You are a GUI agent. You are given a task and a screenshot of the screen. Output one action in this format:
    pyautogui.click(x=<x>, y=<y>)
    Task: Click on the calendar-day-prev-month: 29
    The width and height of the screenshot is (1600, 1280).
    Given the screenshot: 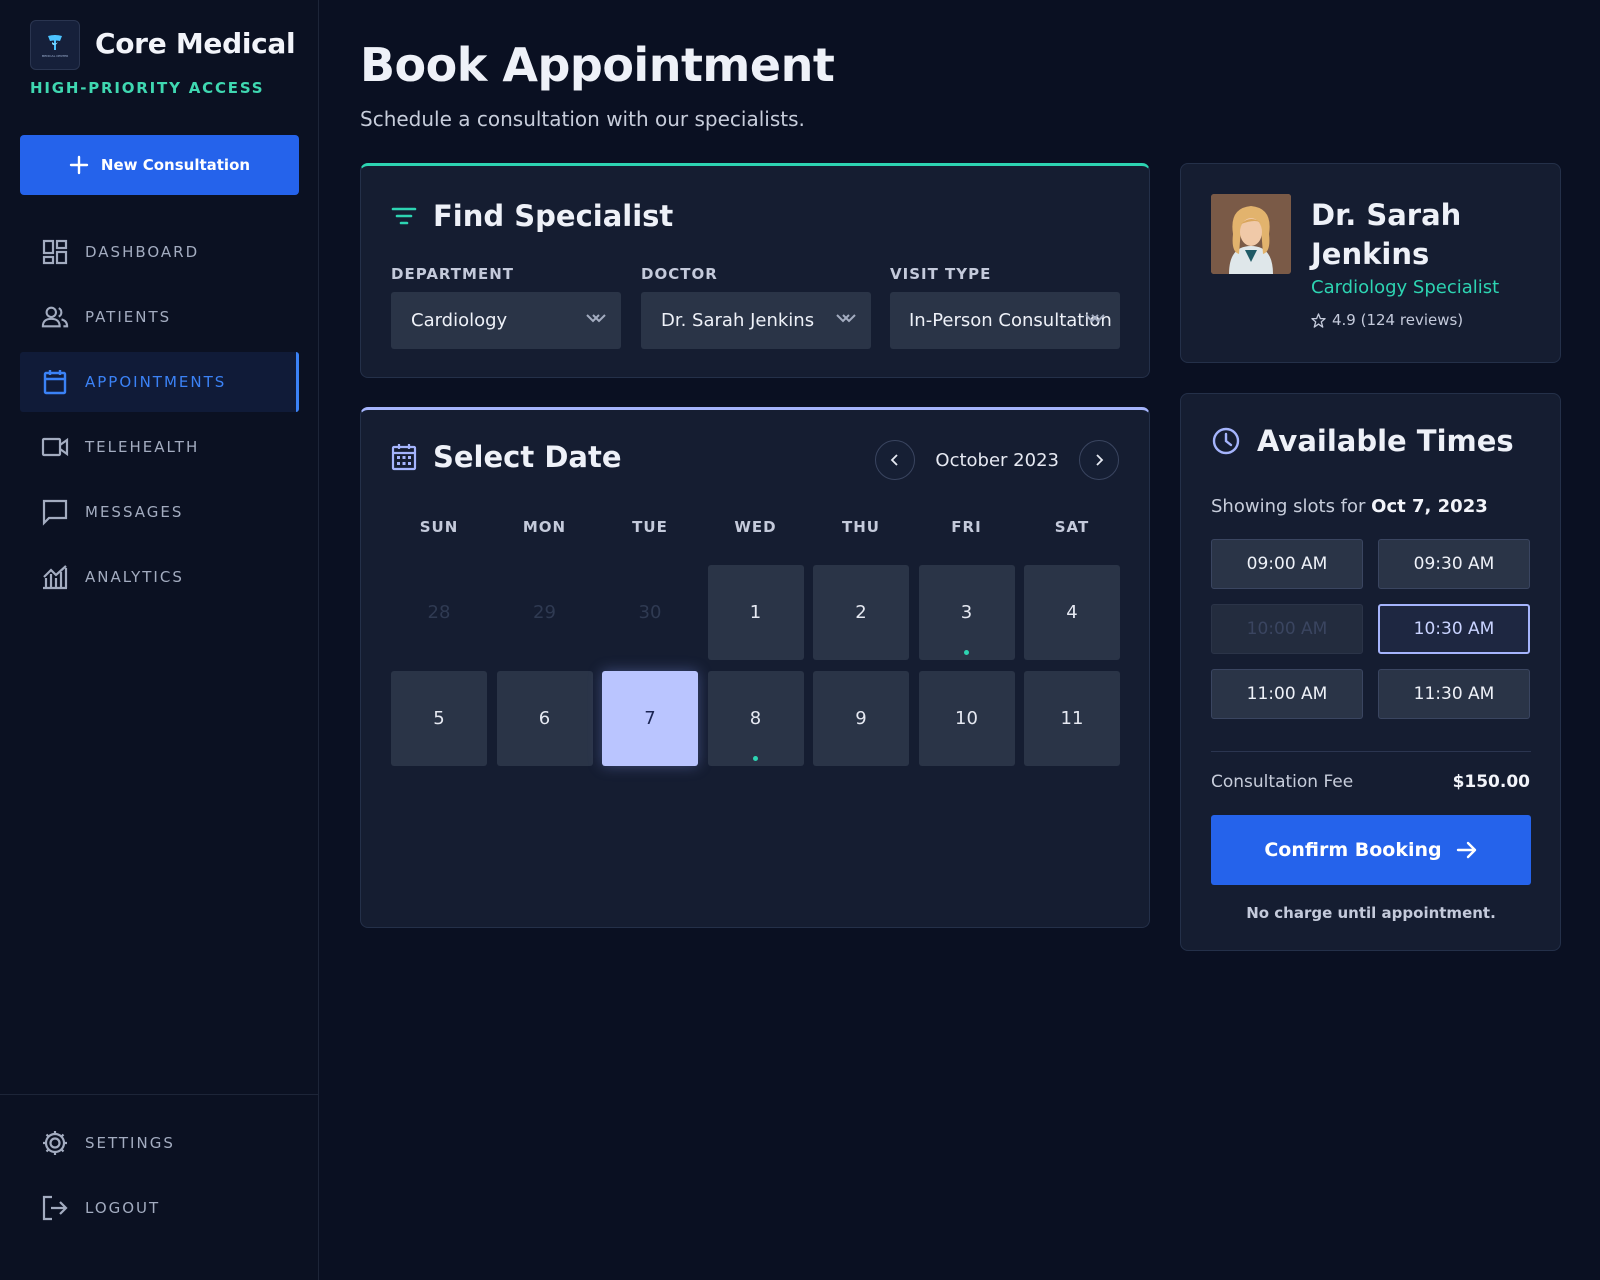 What is the action you would take?
    pyautogui.click(x=545, y=612)
    